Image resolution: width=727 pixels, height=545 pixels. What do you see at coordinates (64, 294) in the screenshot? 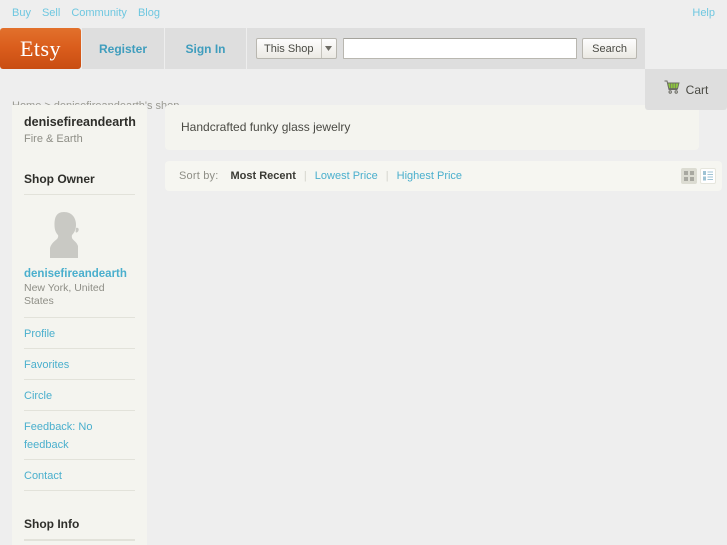
I see `shop-owner-location: New York, United States` at bounding box center [64, 294].